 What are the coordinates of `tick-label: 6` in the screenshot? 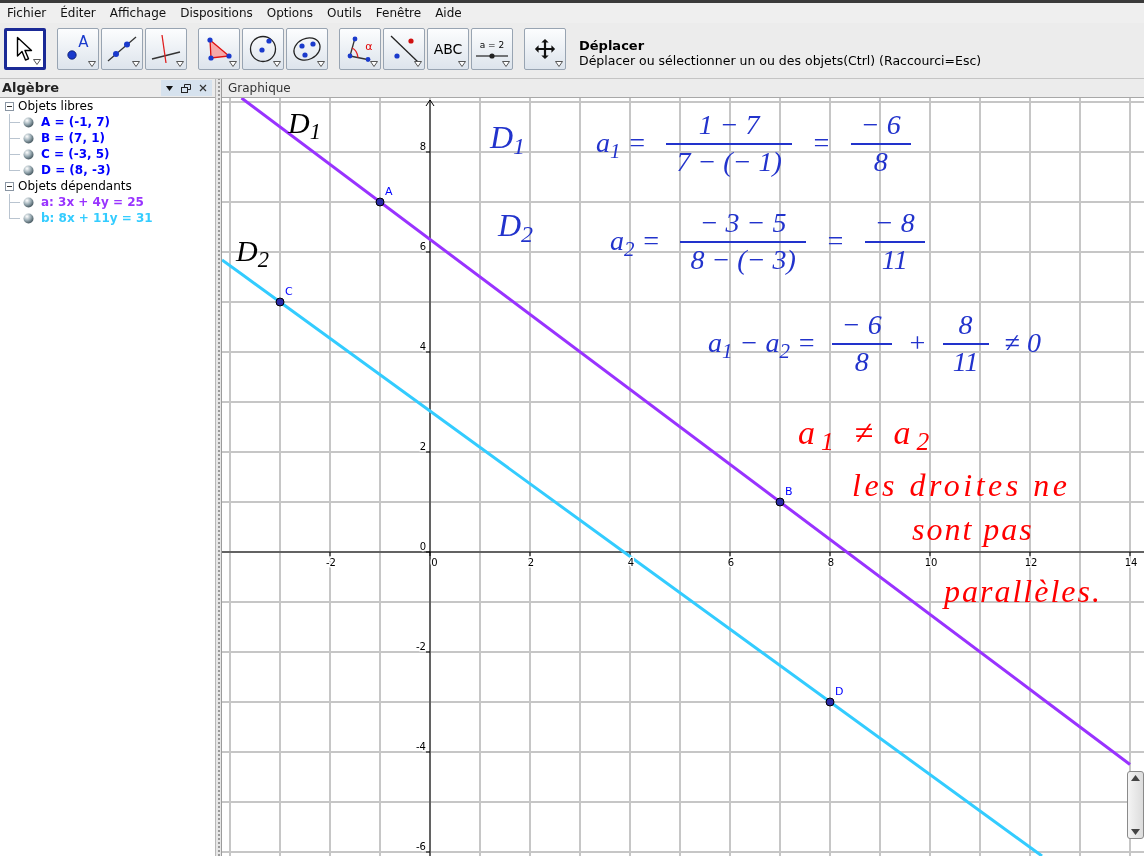 It's located at (731, 562).